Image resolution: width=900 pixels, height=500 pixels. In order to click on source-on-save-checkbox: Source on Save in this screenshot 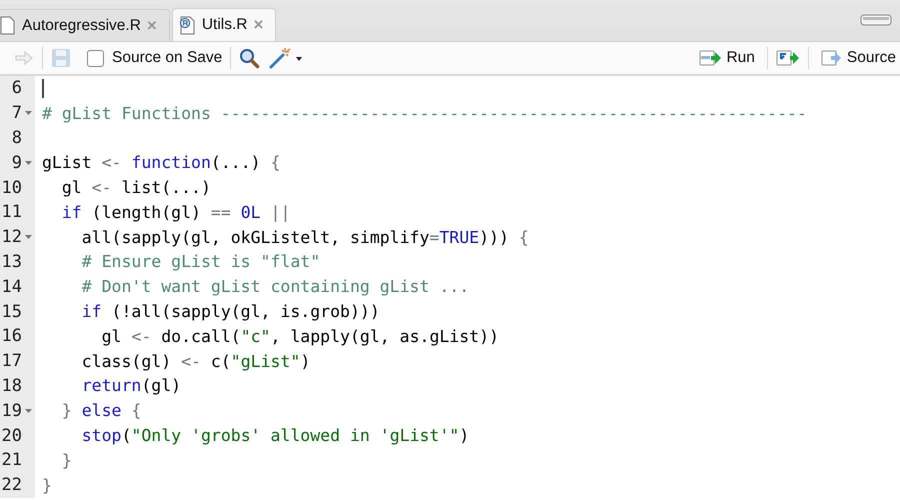, I will do `click(154, 58)`.